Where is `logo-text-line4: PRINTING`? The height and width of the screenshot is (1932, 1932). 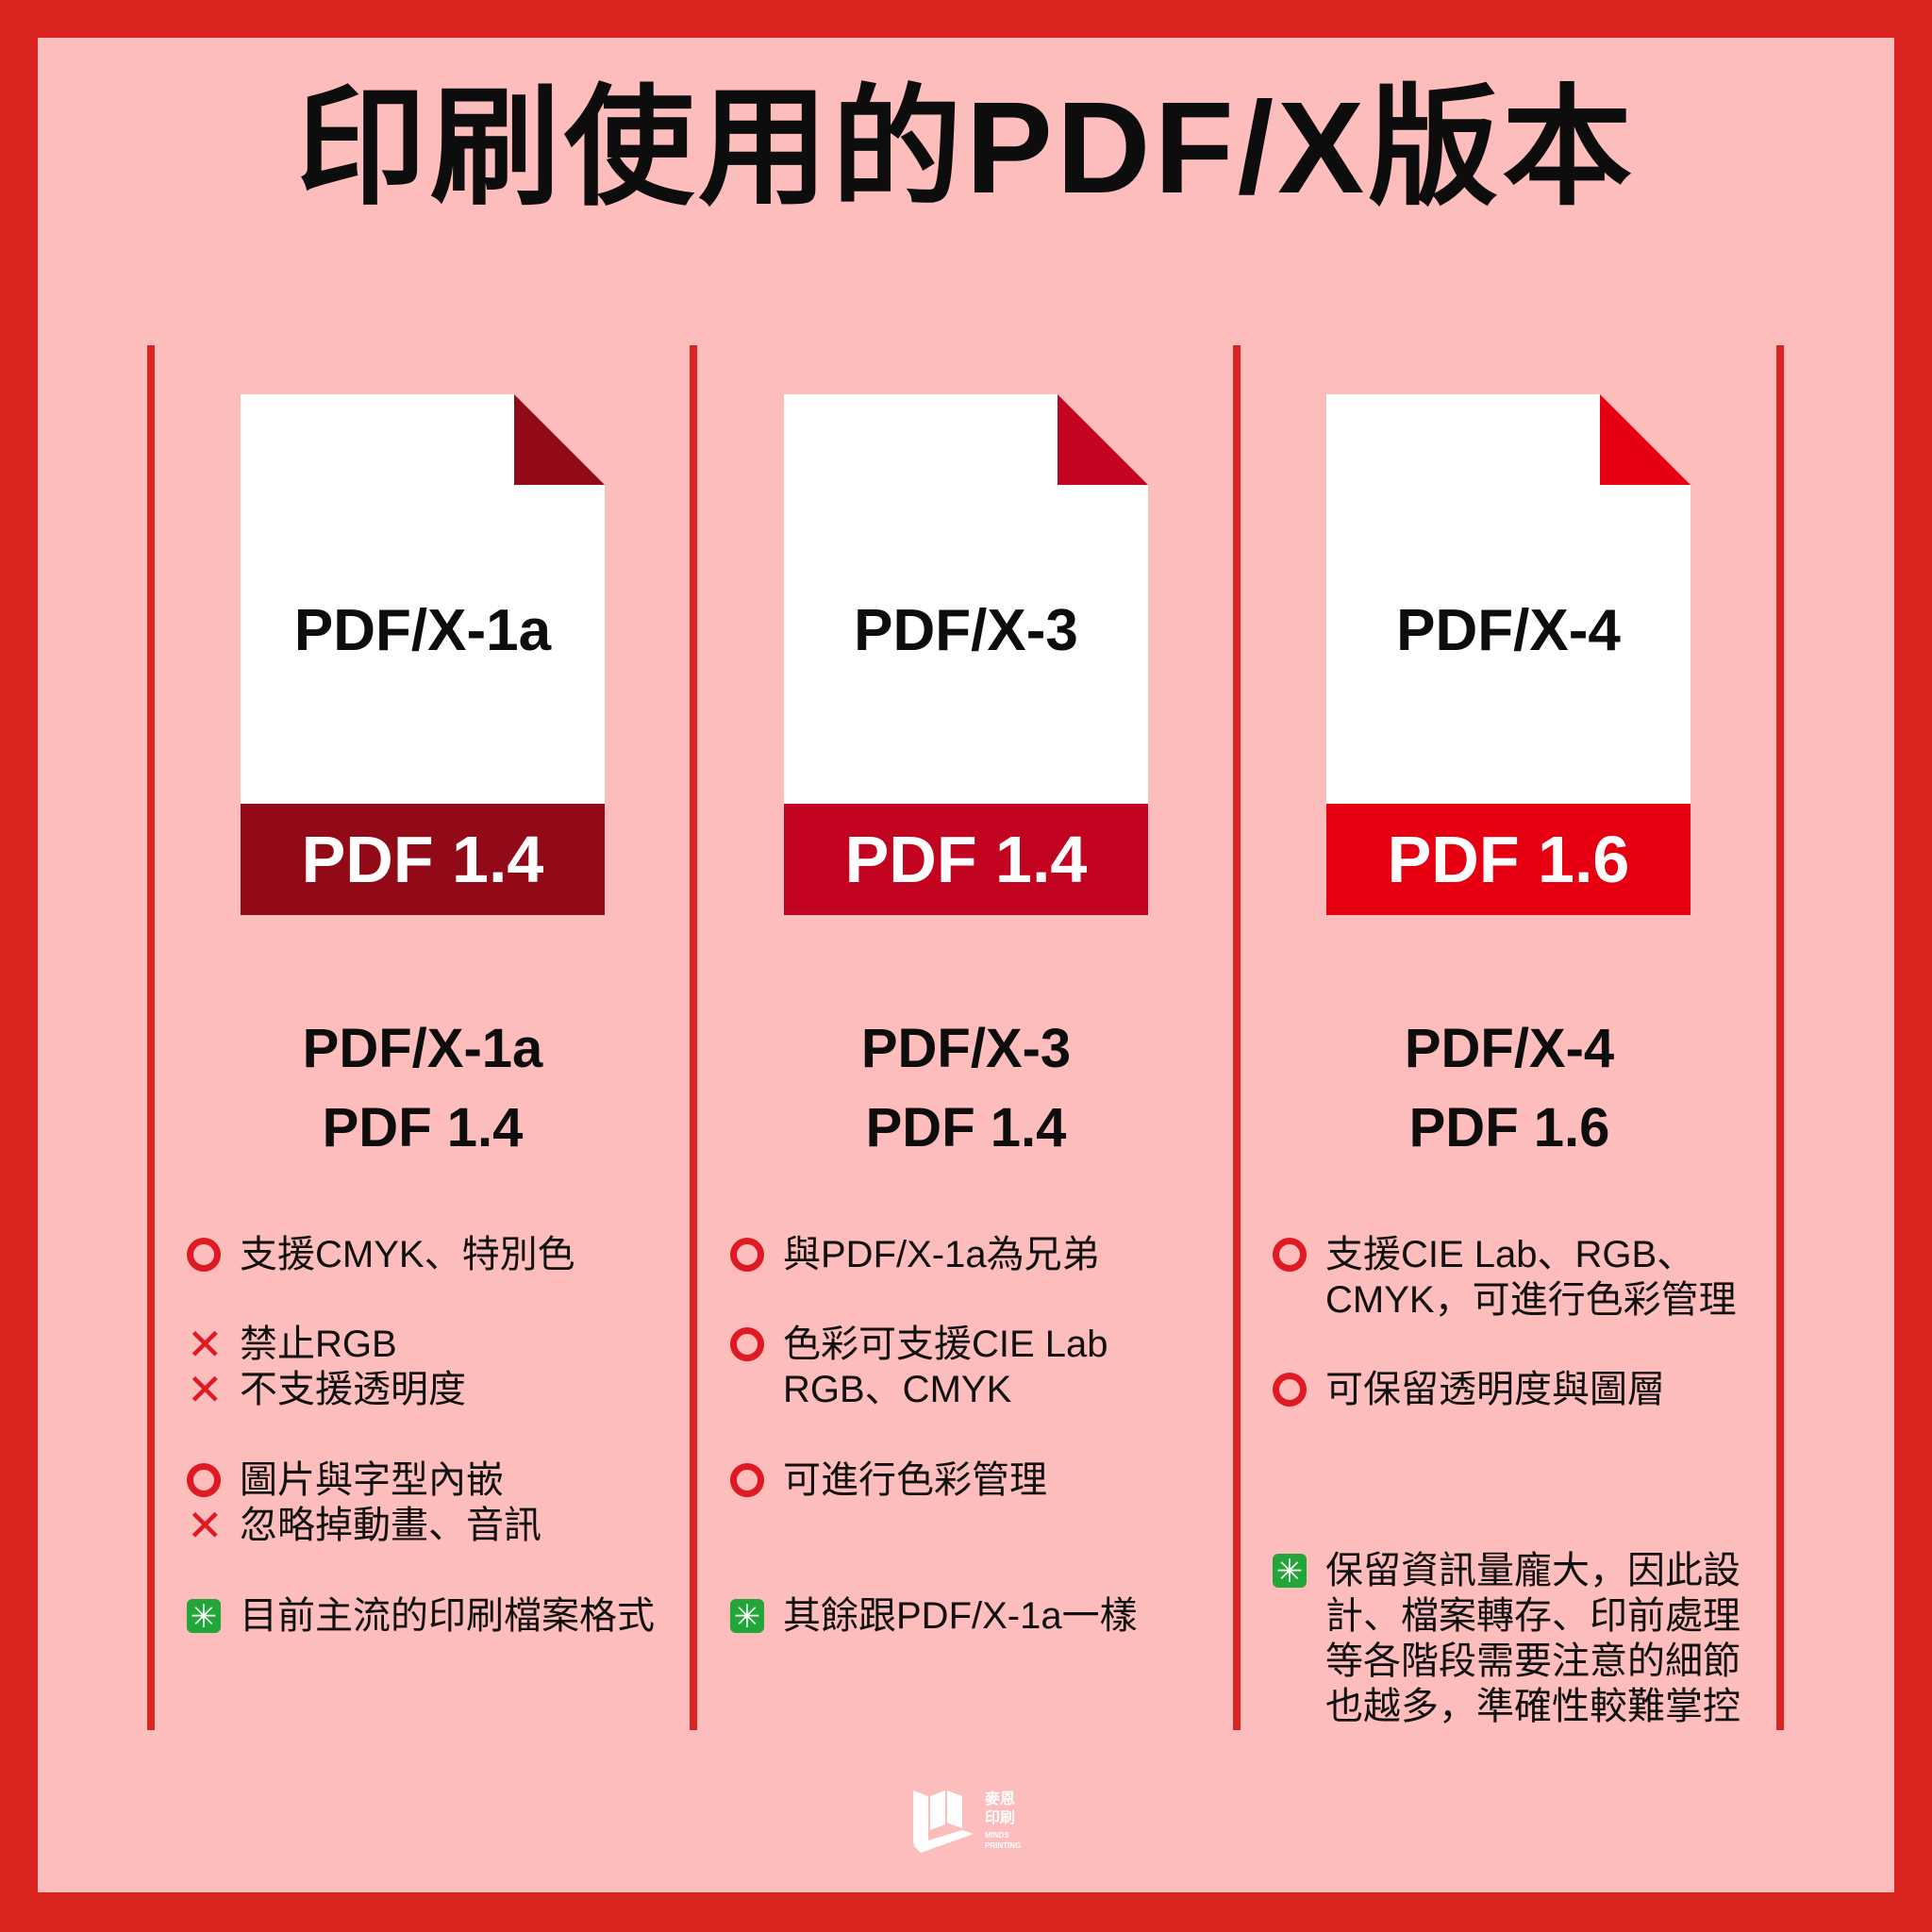
logo-text-line4: PRINTING is located at coordinates (1003, 1846).